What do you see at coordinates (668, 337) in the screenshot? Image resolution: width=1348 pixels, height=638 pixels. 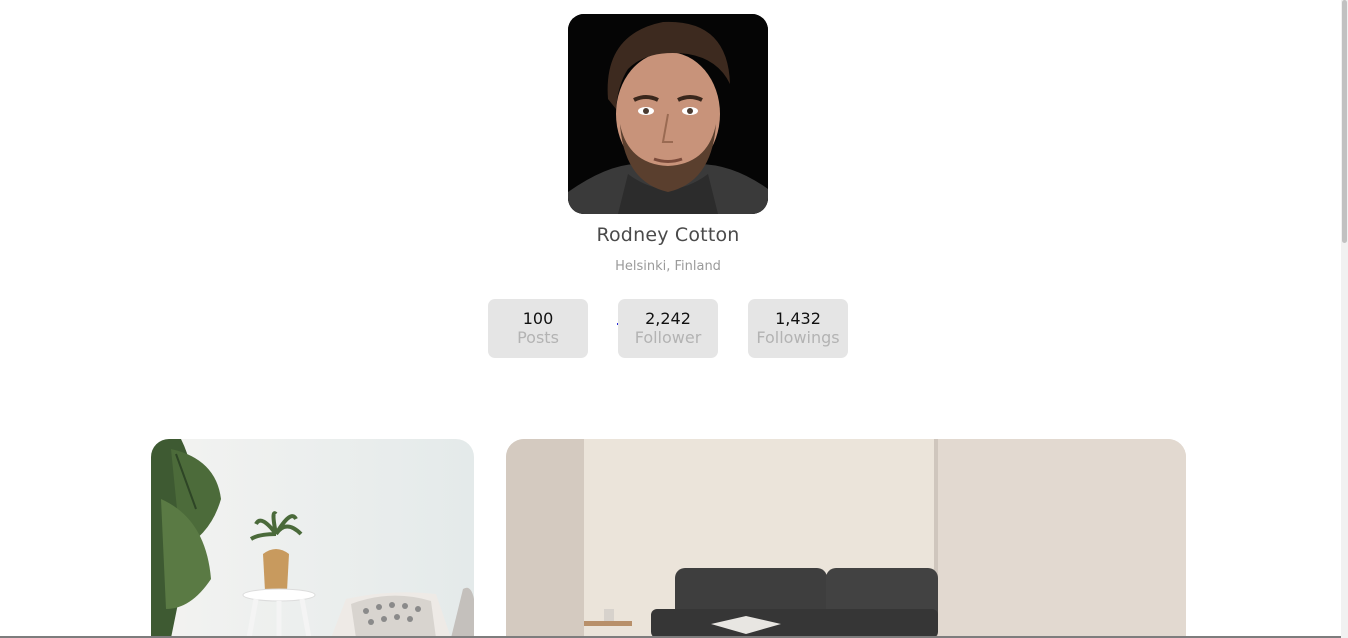 I see `stat-followers-label: Follower` at bounding box center [668, 337].